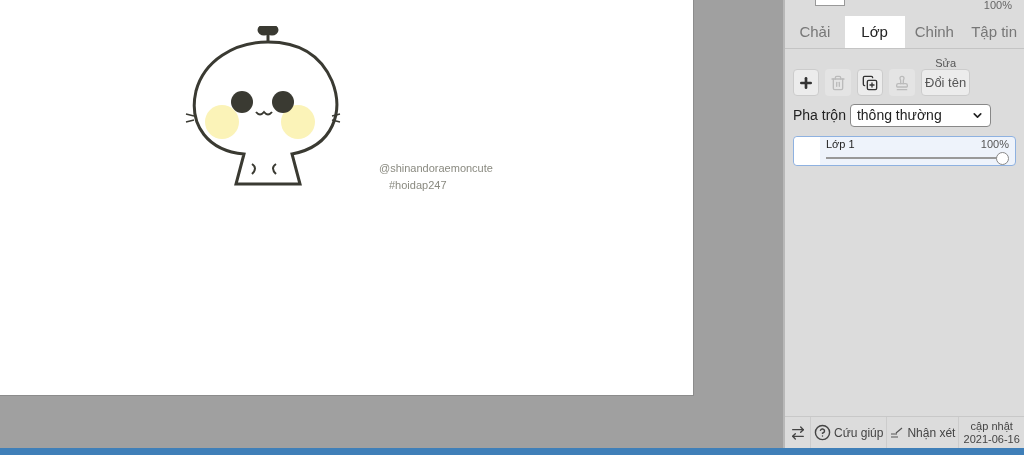  Describe the element at coordinates (946, 82) in the screenshot. I see `rename-button: Đổi tên` at that location.